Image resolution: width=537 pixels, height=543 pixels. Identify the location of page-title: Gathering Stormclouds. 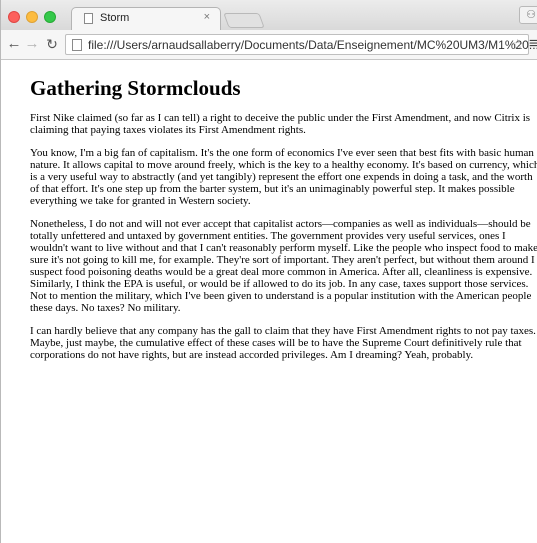
(135, 88).